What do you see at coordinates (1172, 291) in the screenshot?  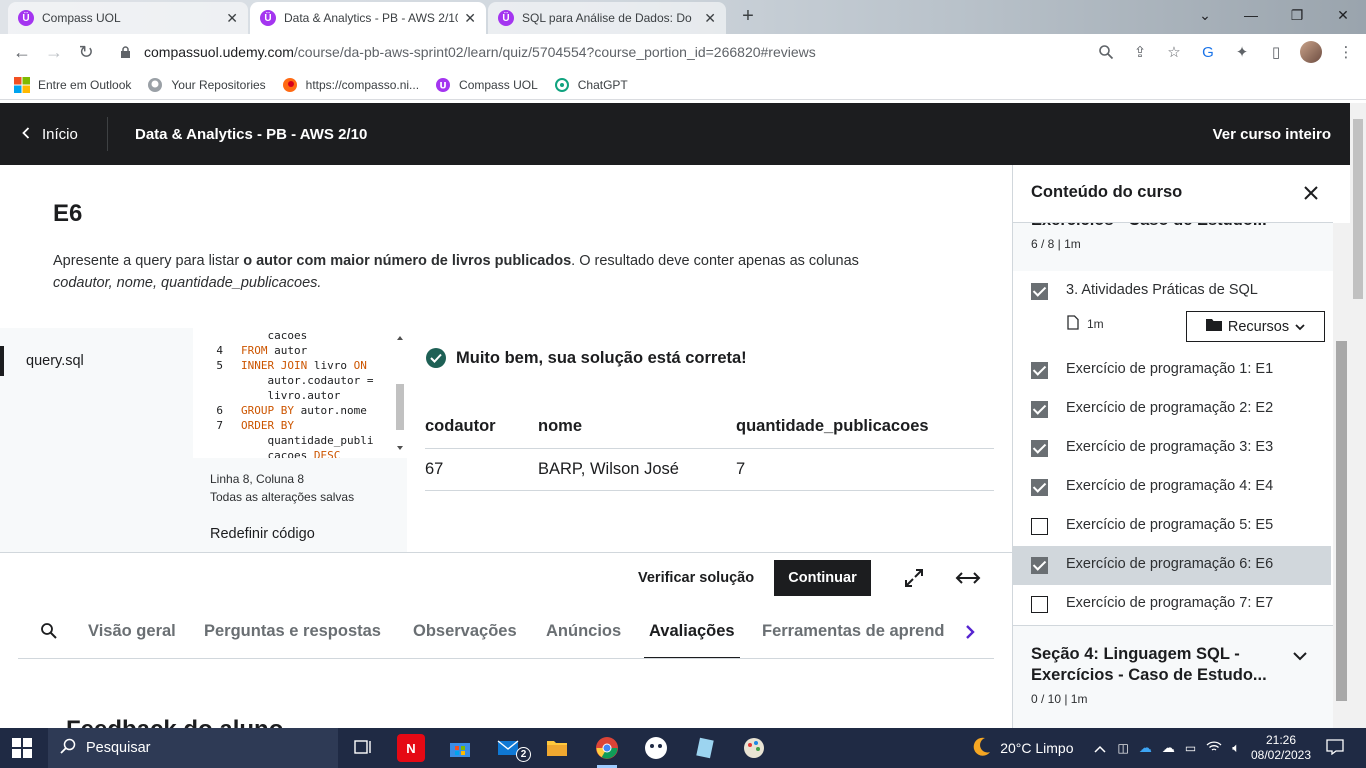 I see `lecture-item: 3. Atividades Práticas de SQL` at bounding box center [1172, 291].